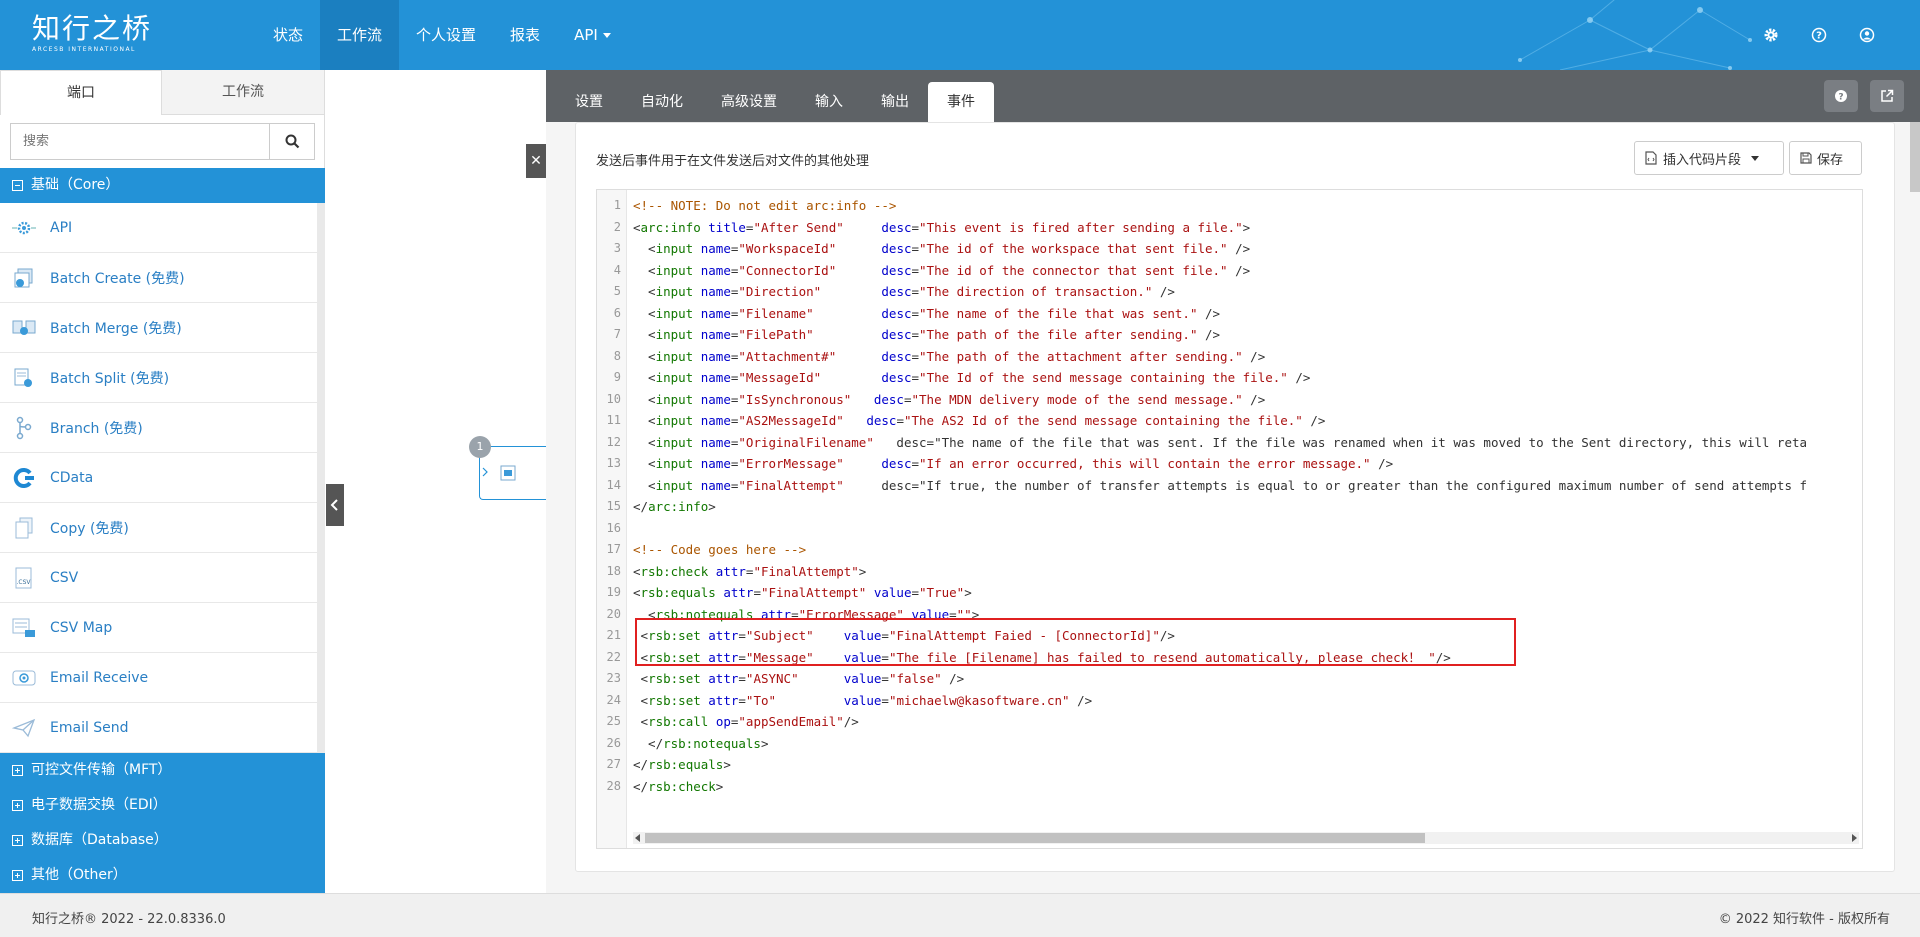 The image size is (1920, 937). What do you see at coordinates (1867, 35) in the screenshot?
I see `user-icon` at bounding box center [1867, 35].